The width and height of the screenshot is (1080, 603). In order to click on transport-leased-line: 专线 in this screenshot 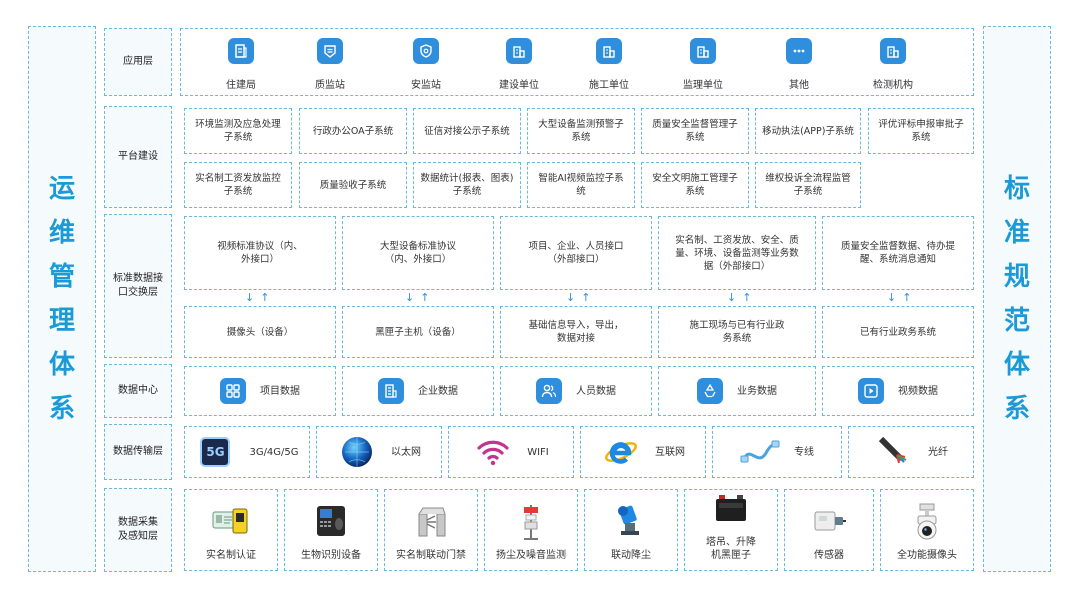, I will do `click(777, 452)`.